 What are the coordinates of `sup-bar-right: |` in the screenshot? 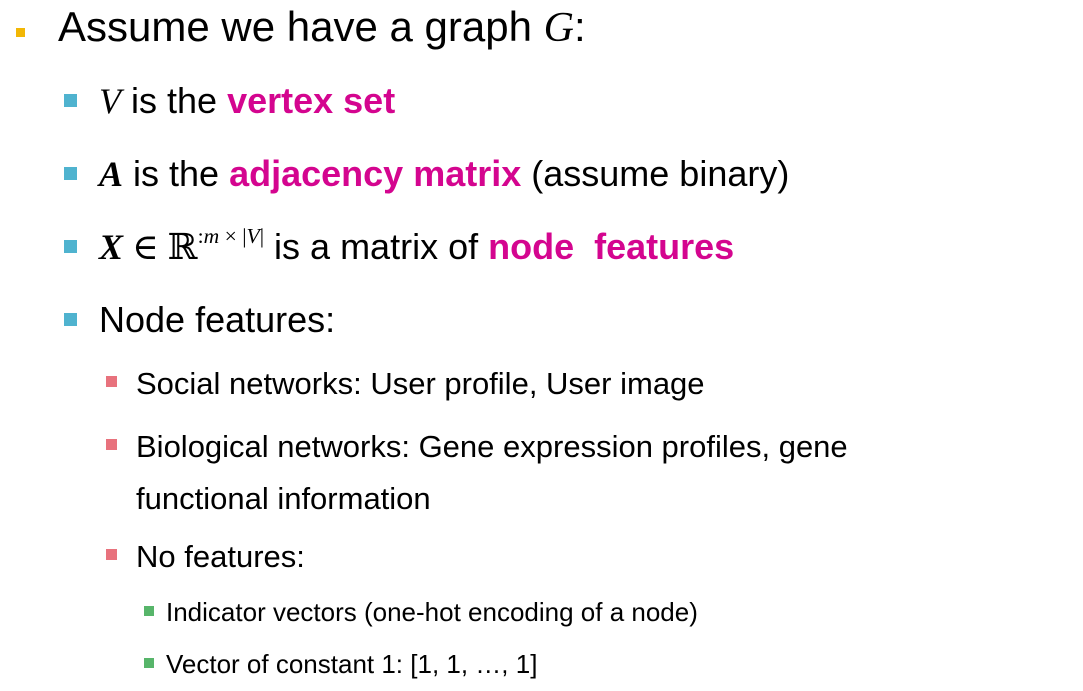 It's located at (262, 235).